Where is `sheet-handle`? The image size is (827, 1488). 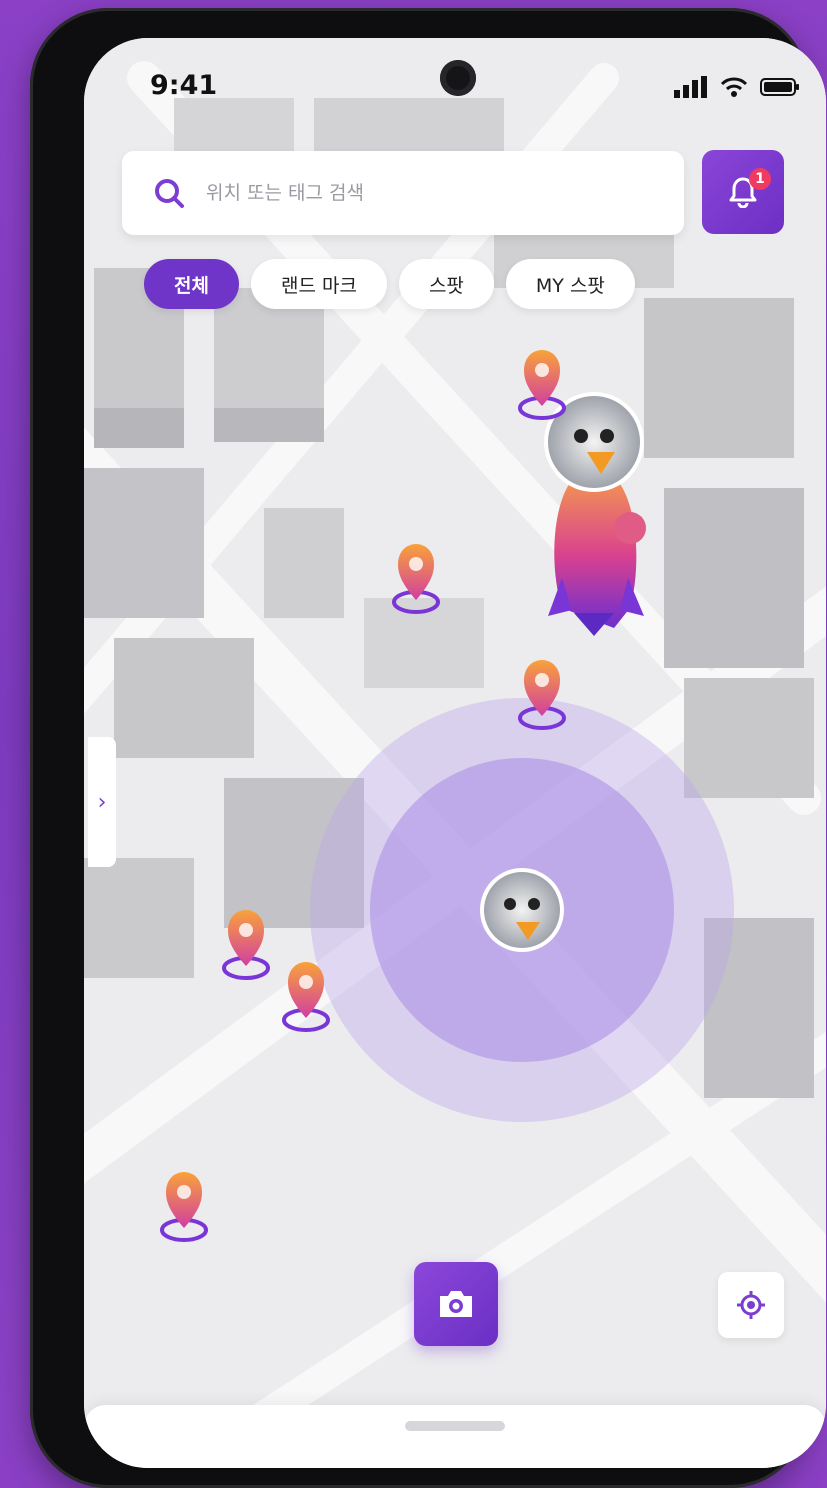
sheet-handle is located at coordinates (455, 1426).